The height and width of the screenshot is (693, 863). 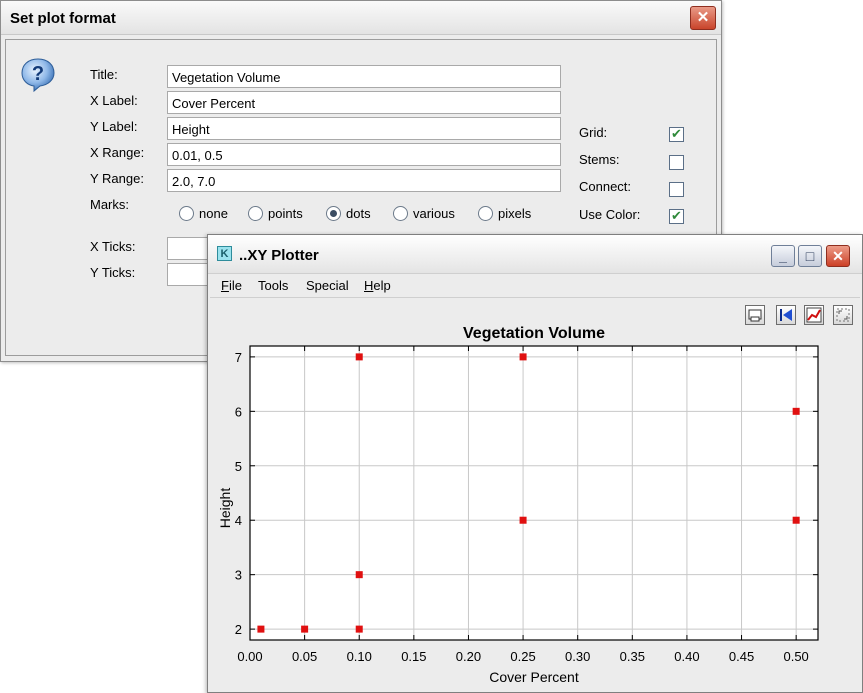 I want to click on x-tick-label: 0.45, so click(x=741, y=656).